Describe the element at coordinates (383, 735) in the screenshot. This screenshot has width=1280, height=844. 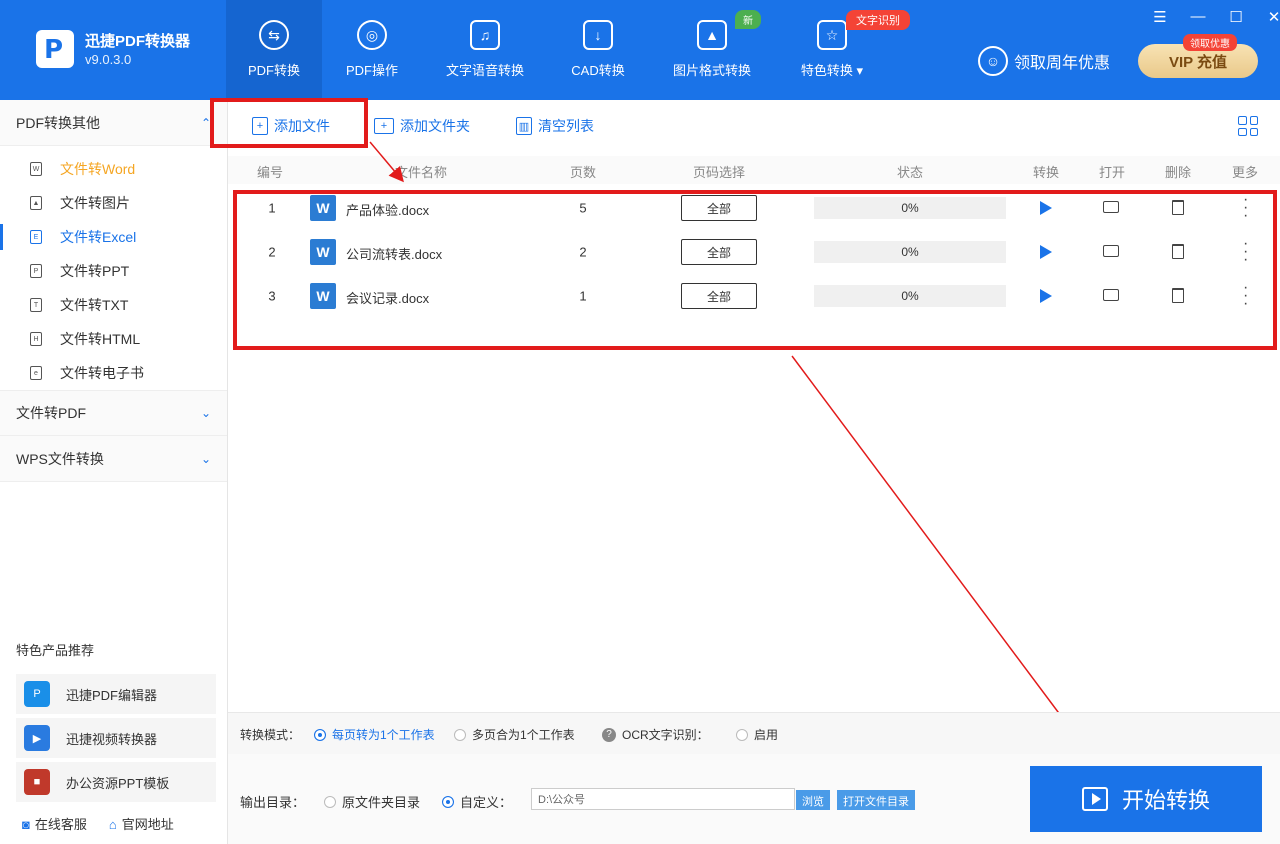
I see `option-label: 每页转为1个工作表` at that location.